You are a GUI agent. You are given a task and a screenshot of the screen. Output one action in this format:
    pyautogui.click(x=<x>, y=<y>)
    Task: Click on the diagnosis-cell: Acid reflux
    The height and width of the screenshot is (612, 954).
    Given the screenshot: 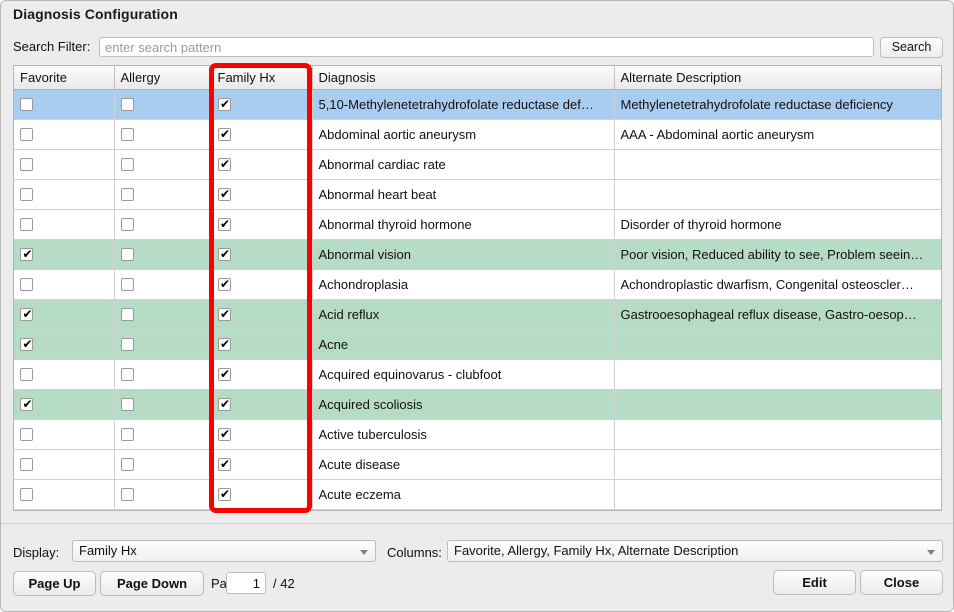 What is the action you would take?
    pyautogui.click(x=463, y=314)
    